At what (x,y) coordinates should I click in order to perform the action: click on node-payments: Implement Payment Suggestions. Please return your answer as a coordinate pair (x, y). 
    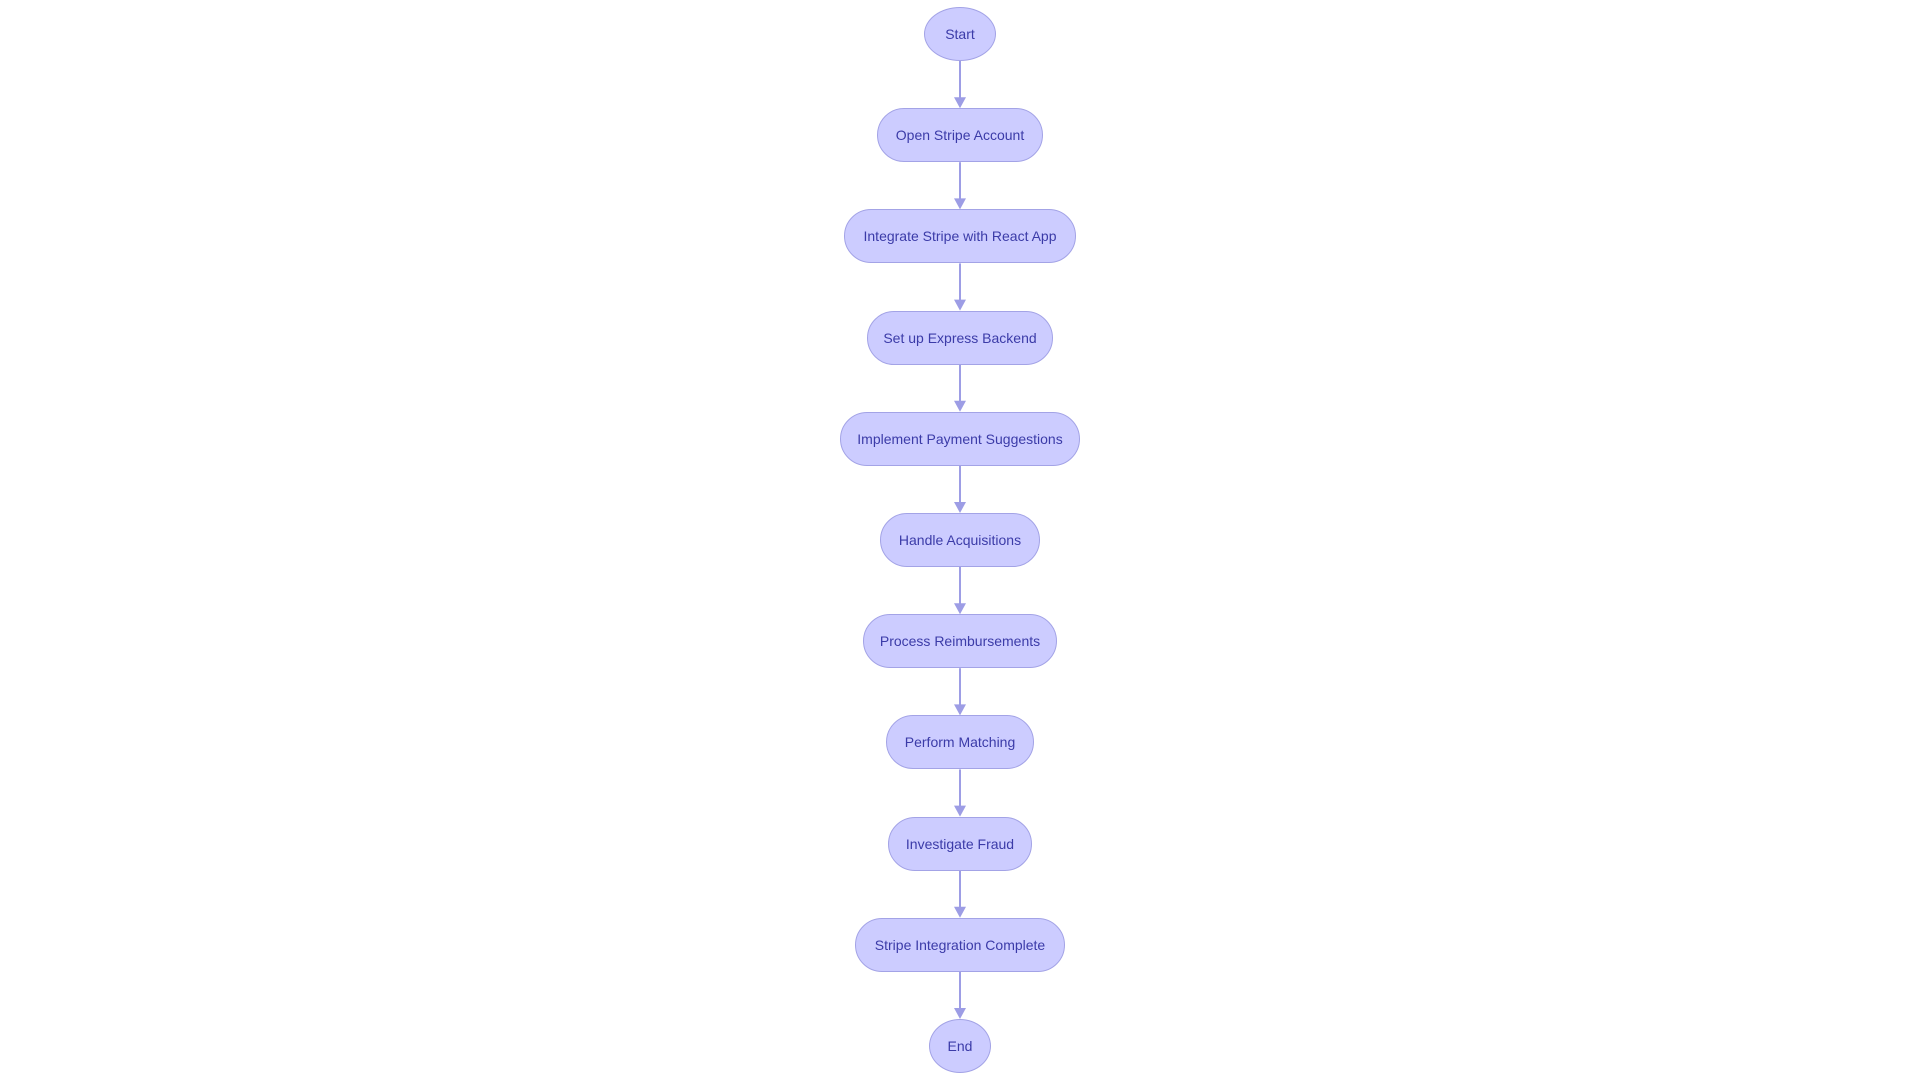
    Looking at the image, I should click on (960, 438).